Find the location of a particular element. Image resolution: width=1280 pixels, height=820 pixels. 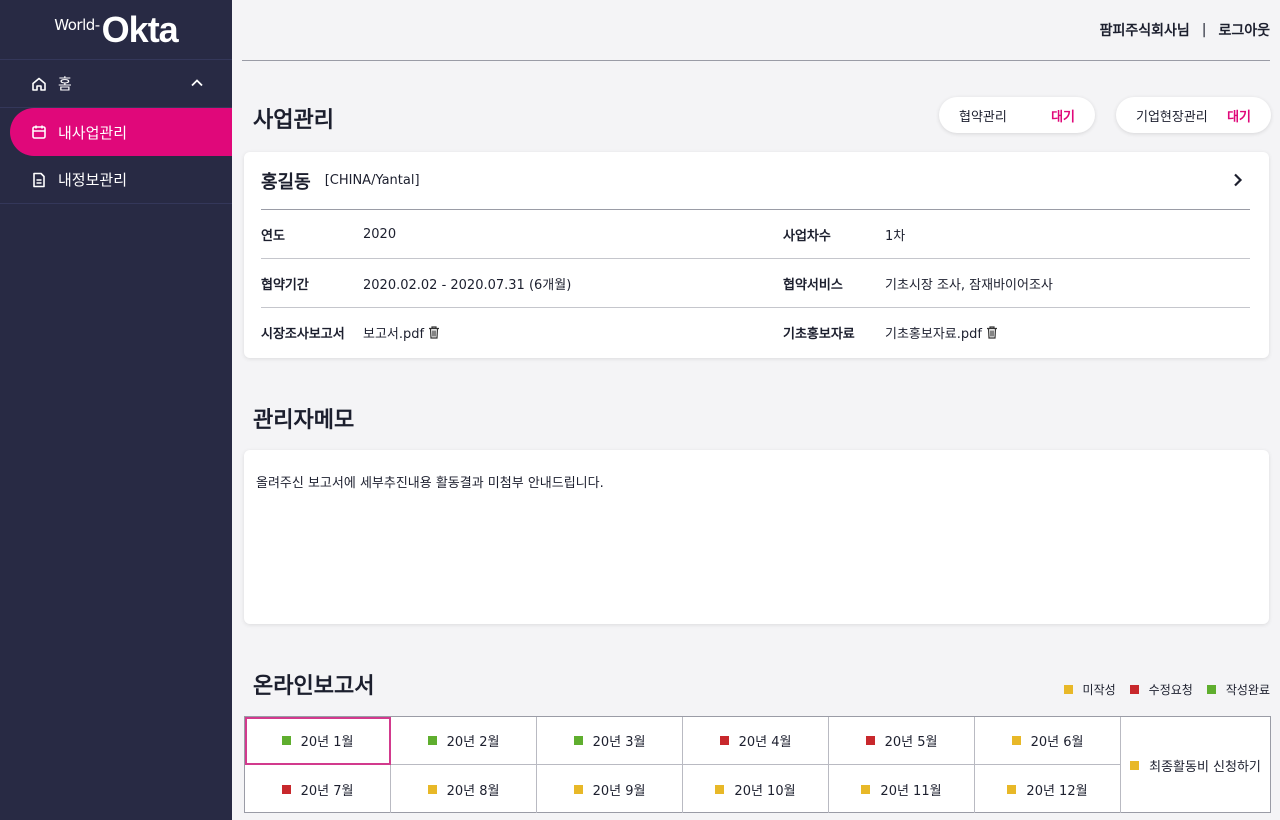

month-cell: 20년 7월 is located at coordinates (318, 789).